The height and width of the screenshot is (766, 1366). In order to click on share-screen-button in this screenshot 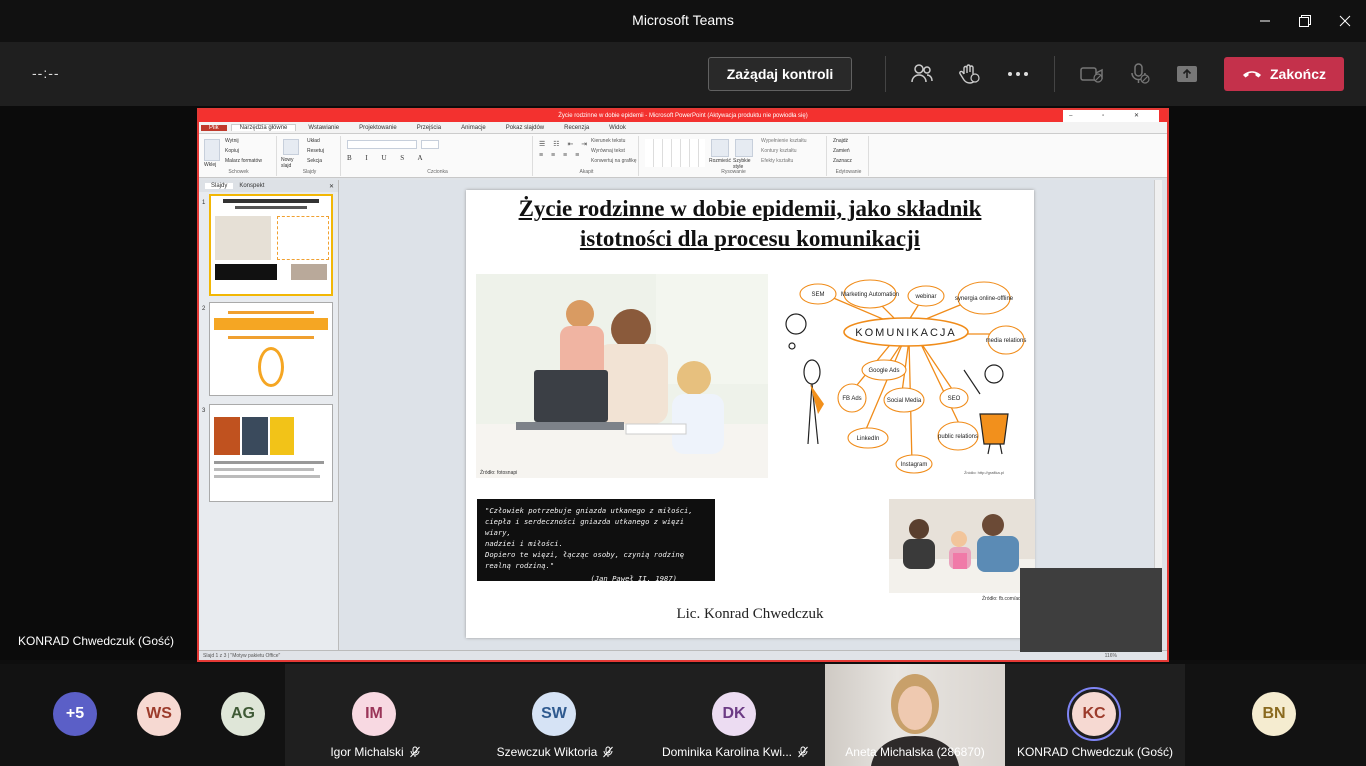, I will do `click(1187, 74)`.